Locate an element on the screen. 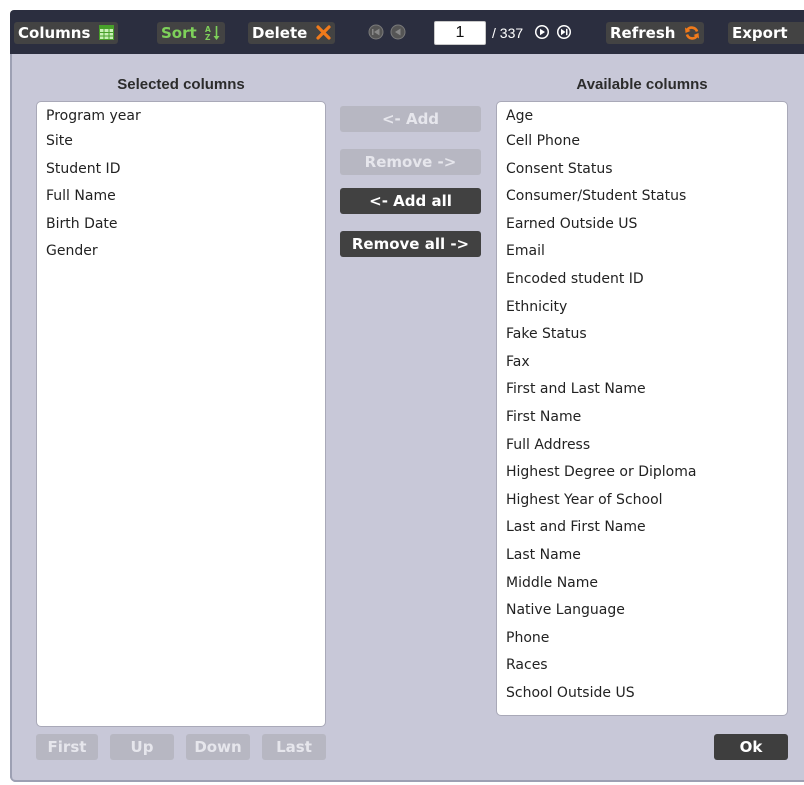 This screenshot has height=785, width=804. list-item: Program year is located at coordinates (181, 116).